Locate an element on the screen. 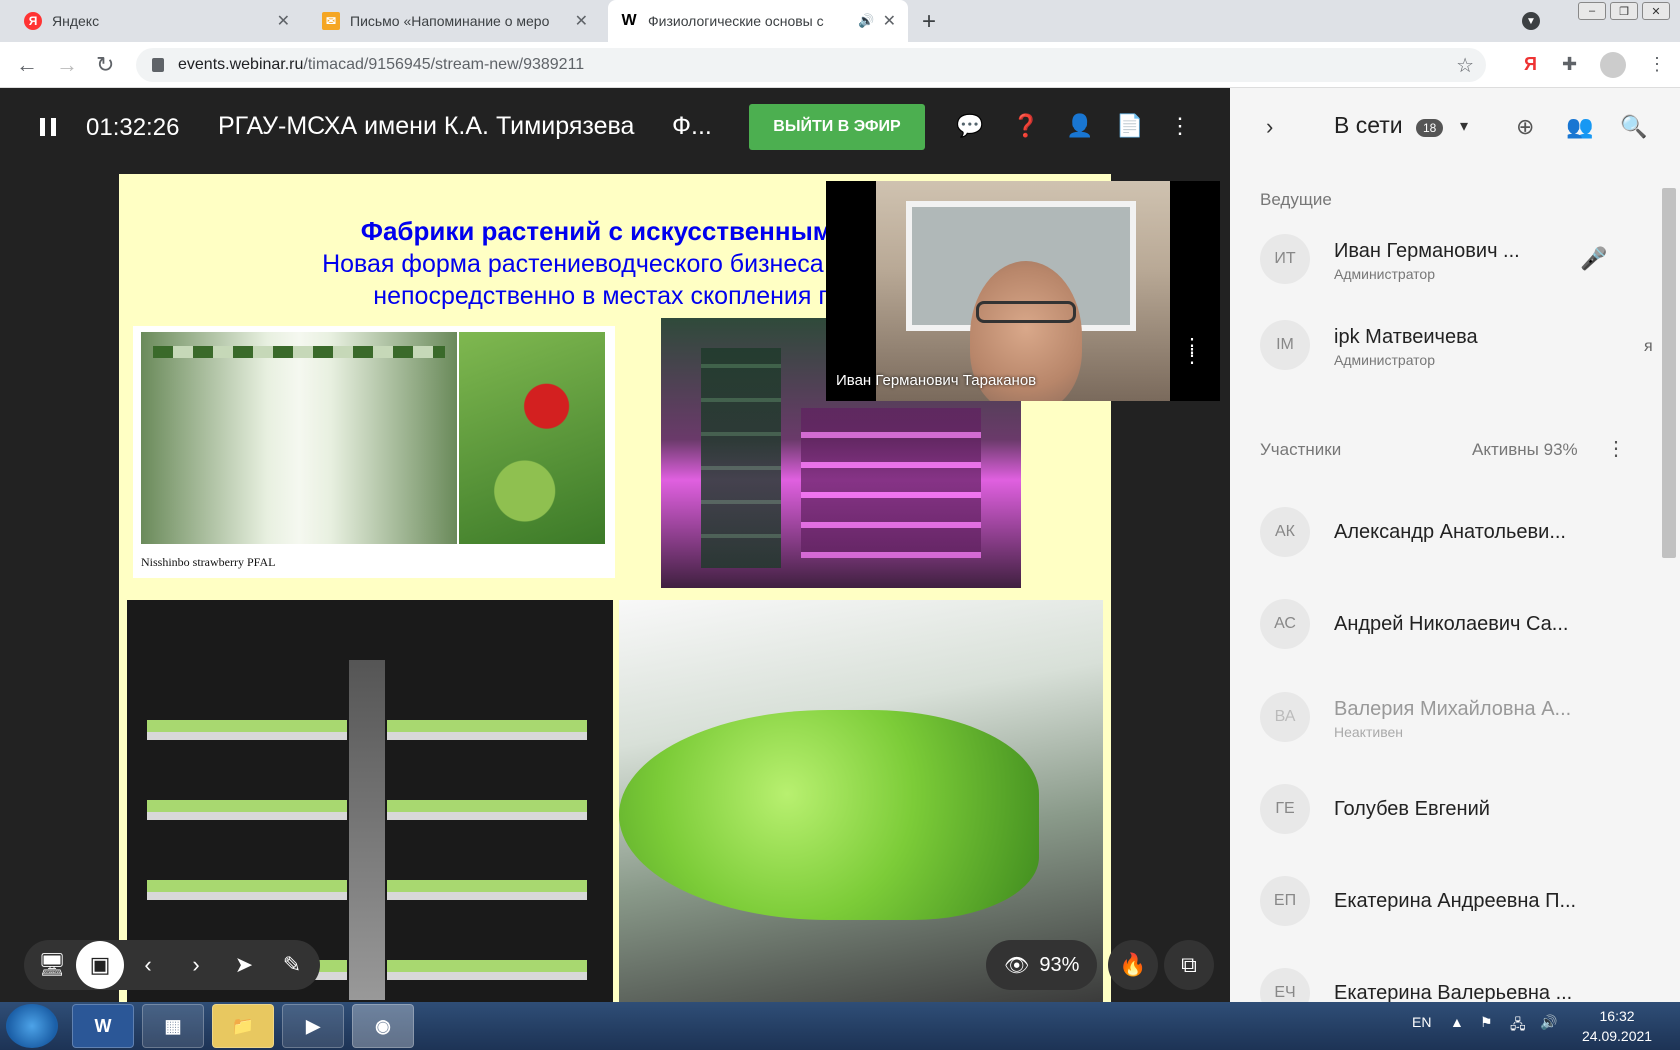  url-host: events.webinar.ru is located at coordinates (241, 64).